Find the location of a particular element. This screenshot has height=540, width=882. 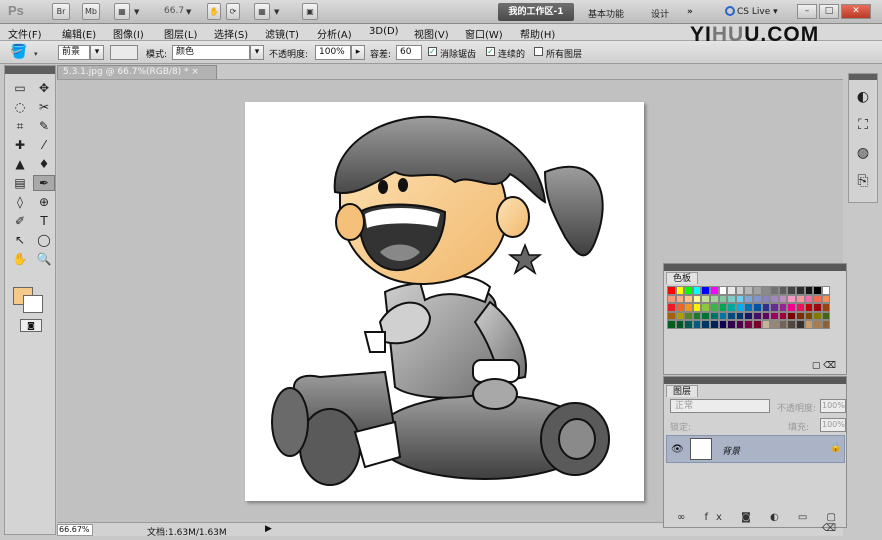

fill-input: 100% is located at coordinates (833, 425).